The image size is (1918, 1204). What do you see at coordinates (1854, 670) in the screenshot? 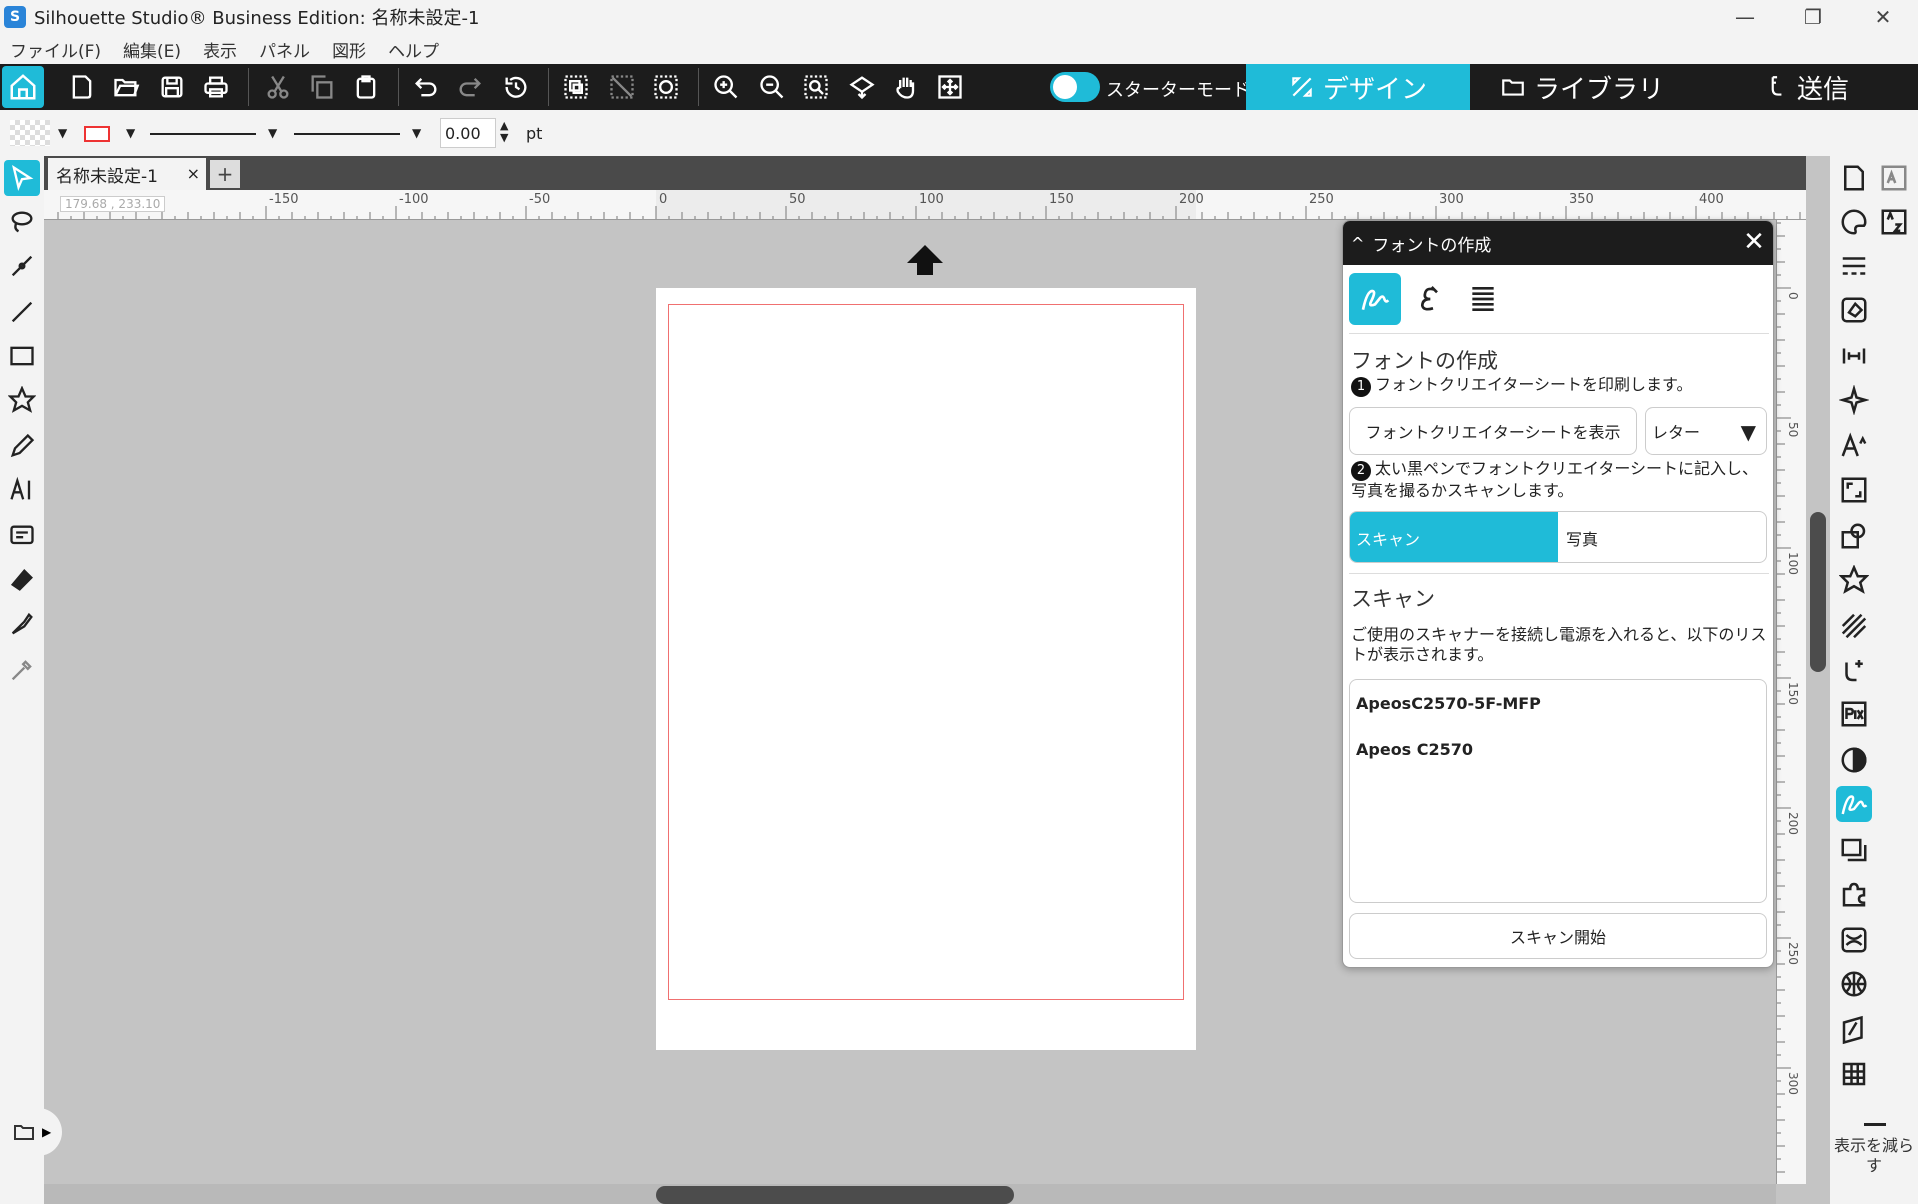
I see `send-panel-button` at bounding box center [1854, 670].